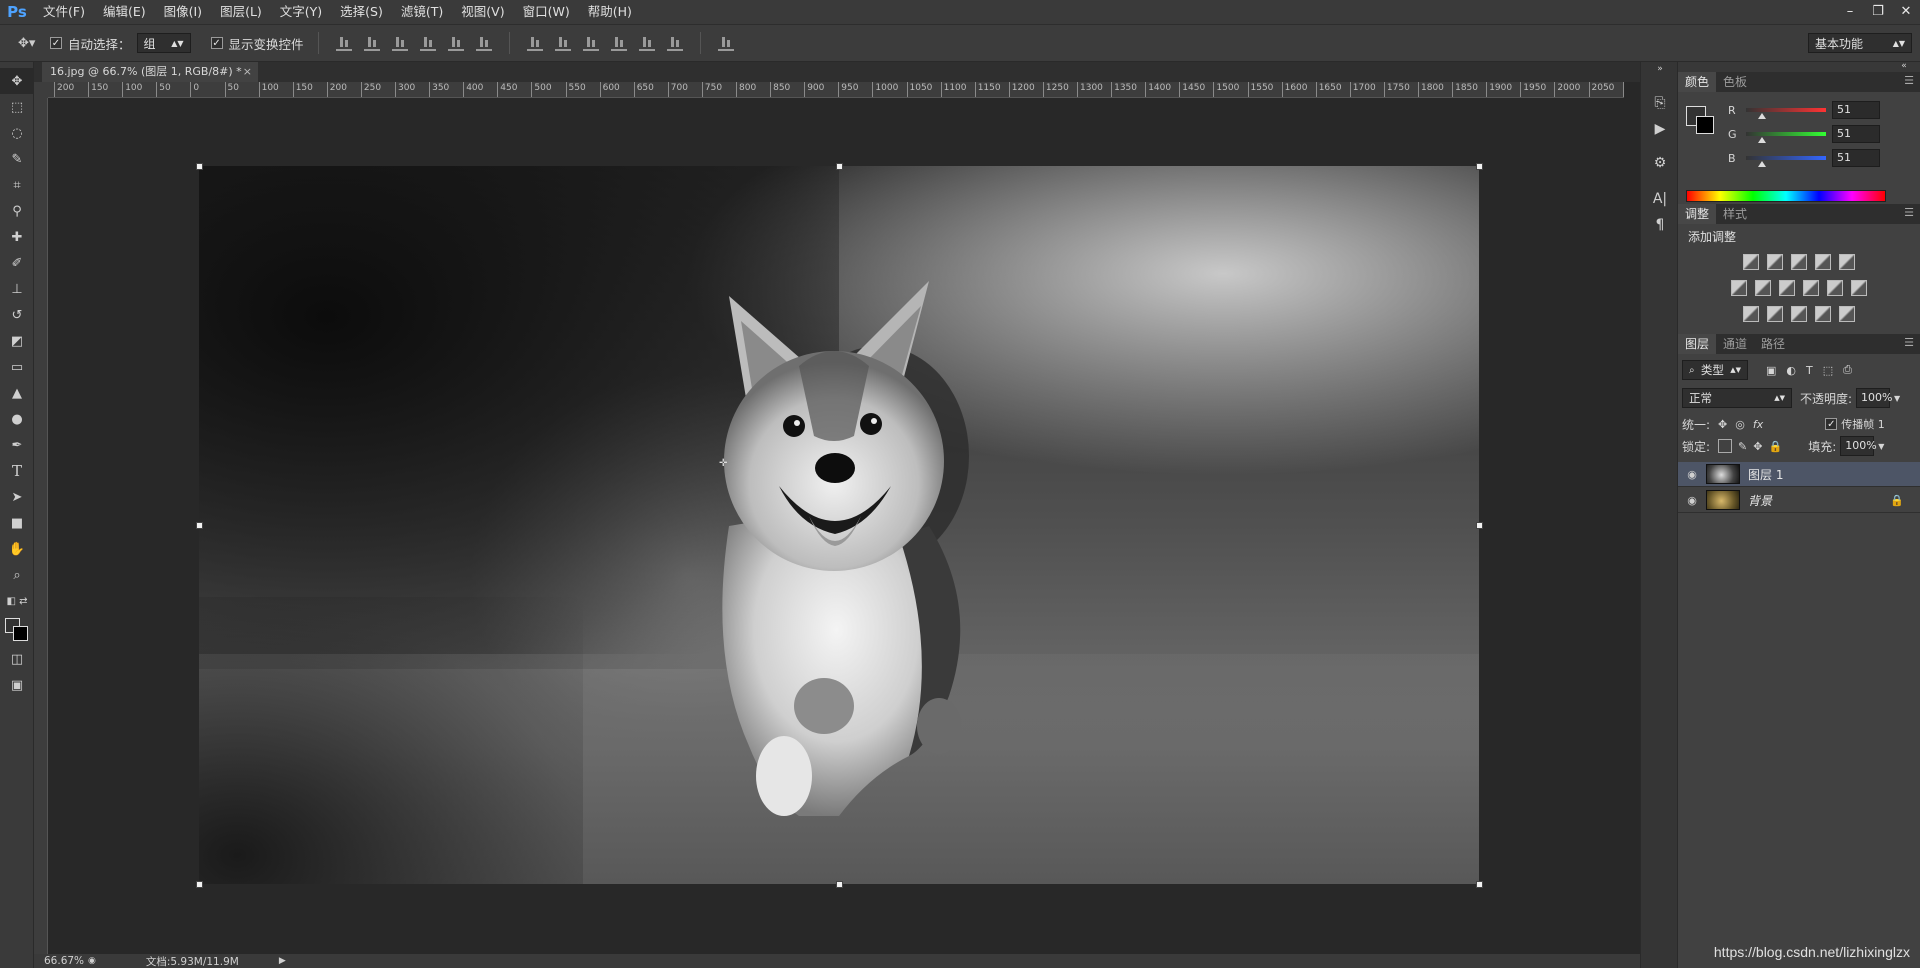 This screenshot has width=1920, height=968. What do you see at coordinates (482, 12) in the screenshot?
I see `menu-view: 视图(V)` at bounding box center [482, 12].